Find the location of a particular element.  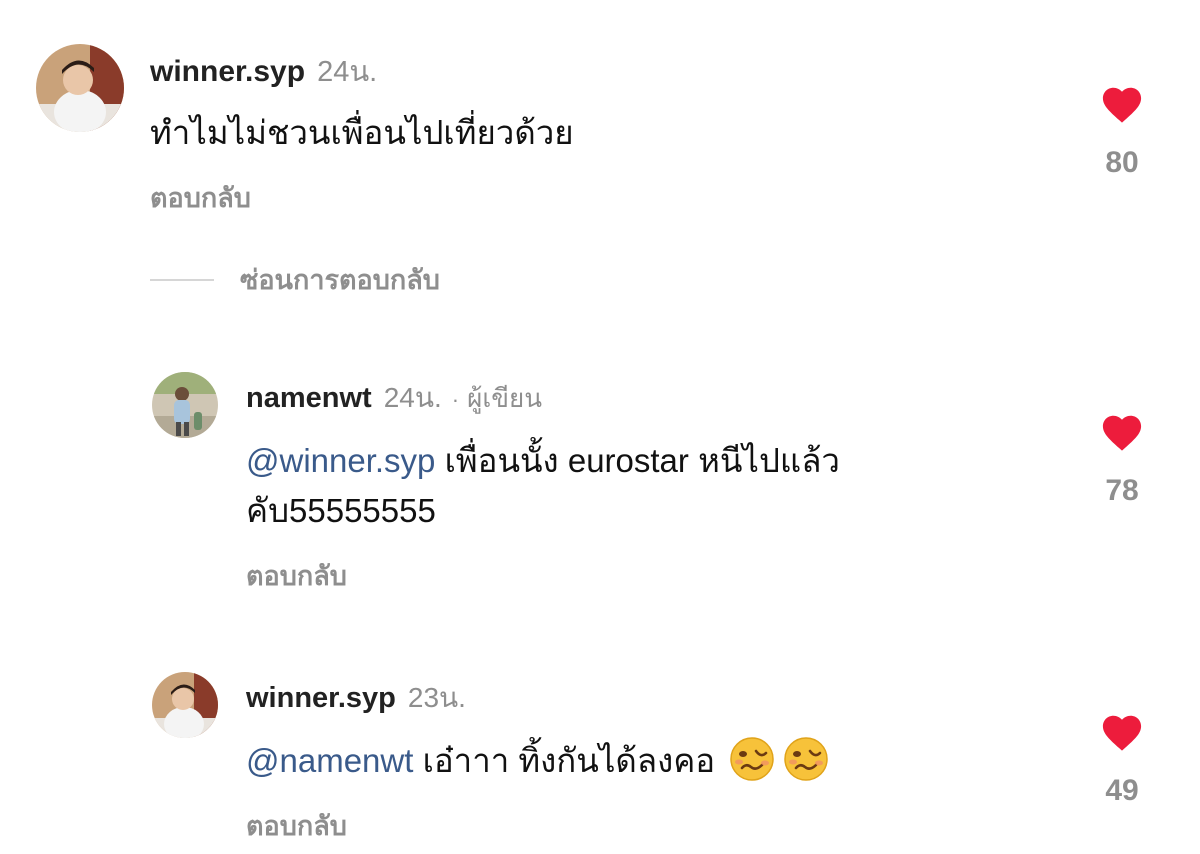

reply-text-line-2: คับ55555555 is located at coordinates (341, 510).